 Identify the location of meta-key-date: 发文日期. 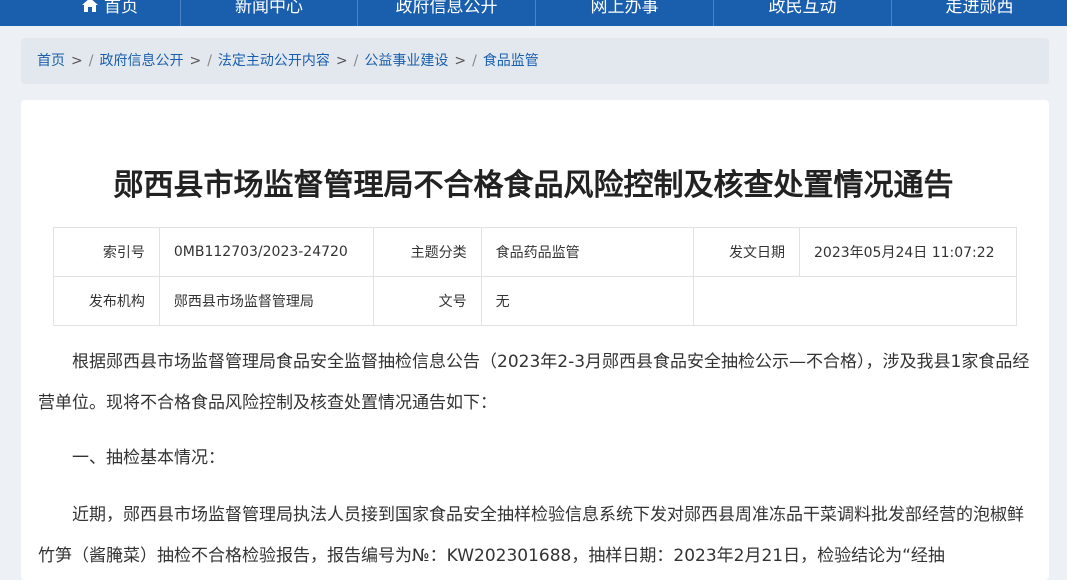
(746, 252).